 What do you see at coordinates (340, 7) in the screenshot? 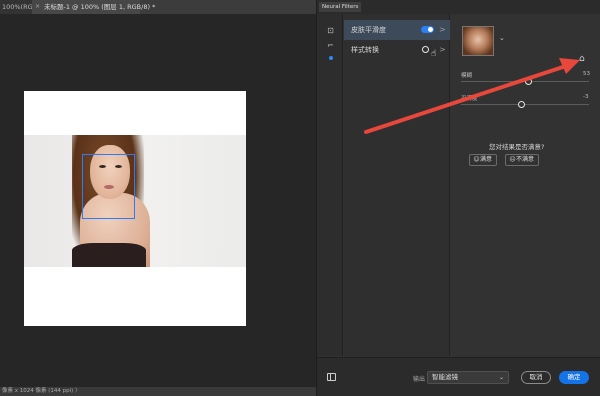
I see `panel-title: Neural Filters` at bounding box center [340, 7].